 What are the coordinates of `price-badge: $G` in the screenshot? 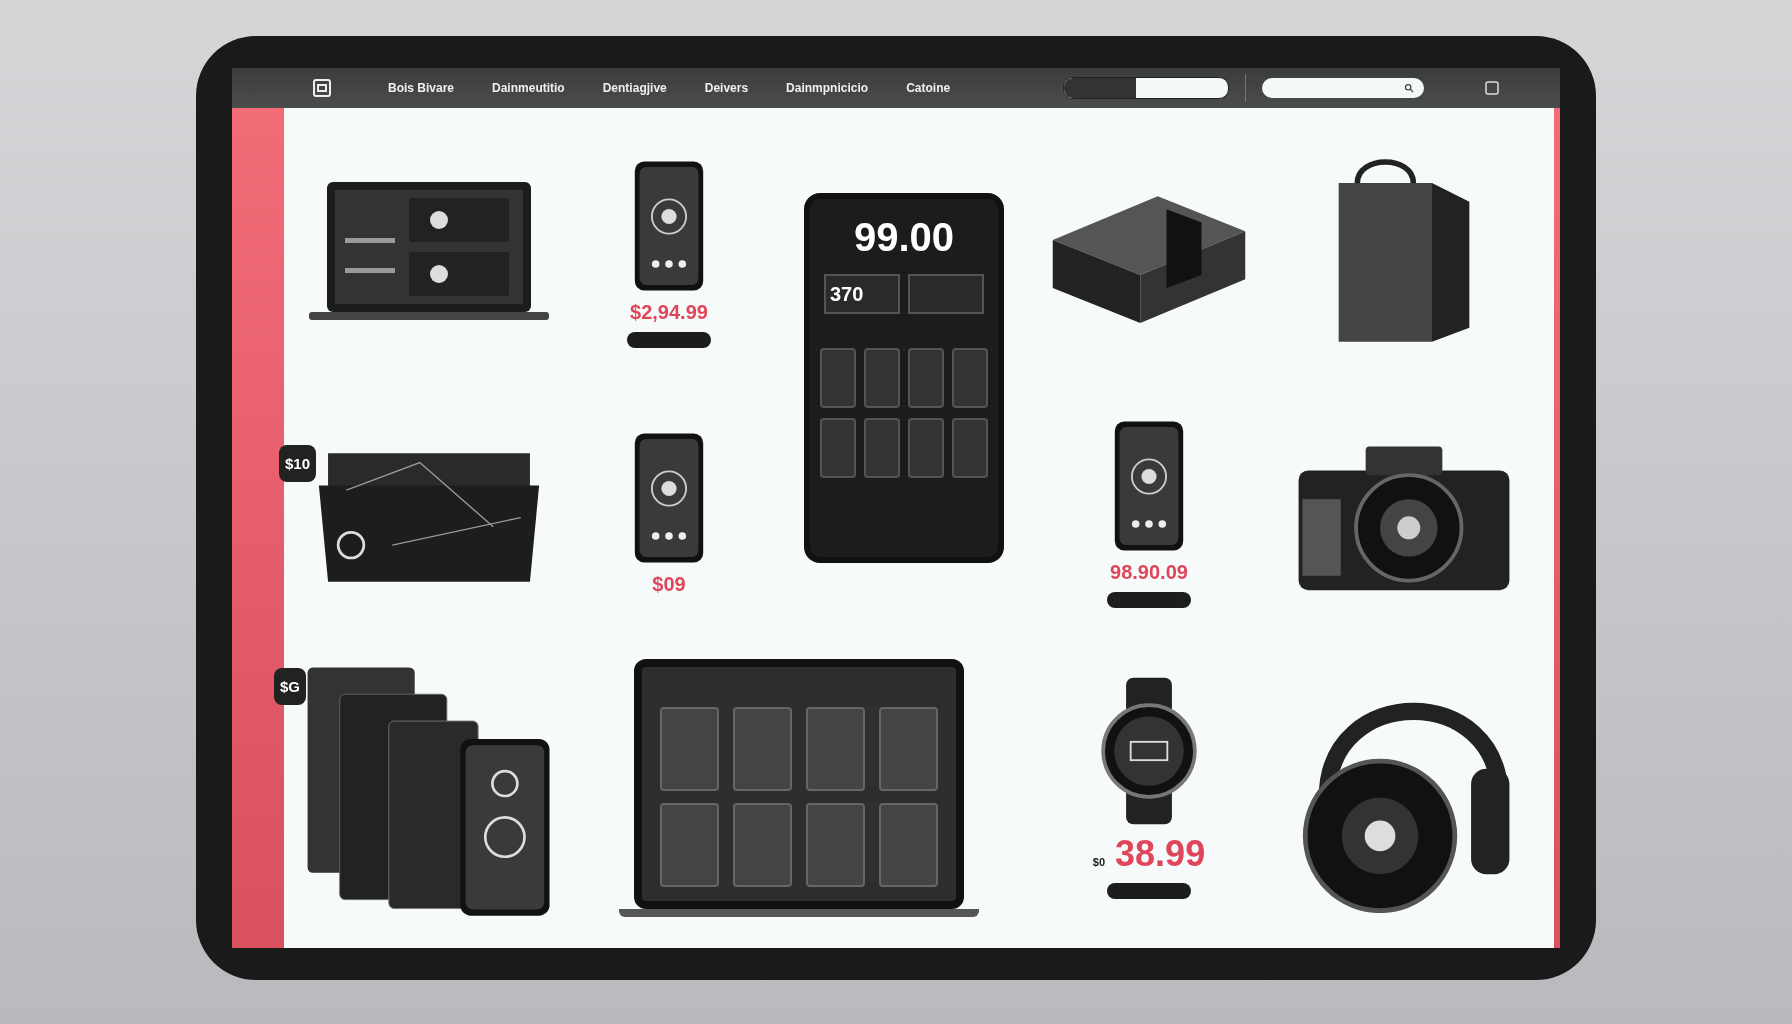 It's located at (290, 686).